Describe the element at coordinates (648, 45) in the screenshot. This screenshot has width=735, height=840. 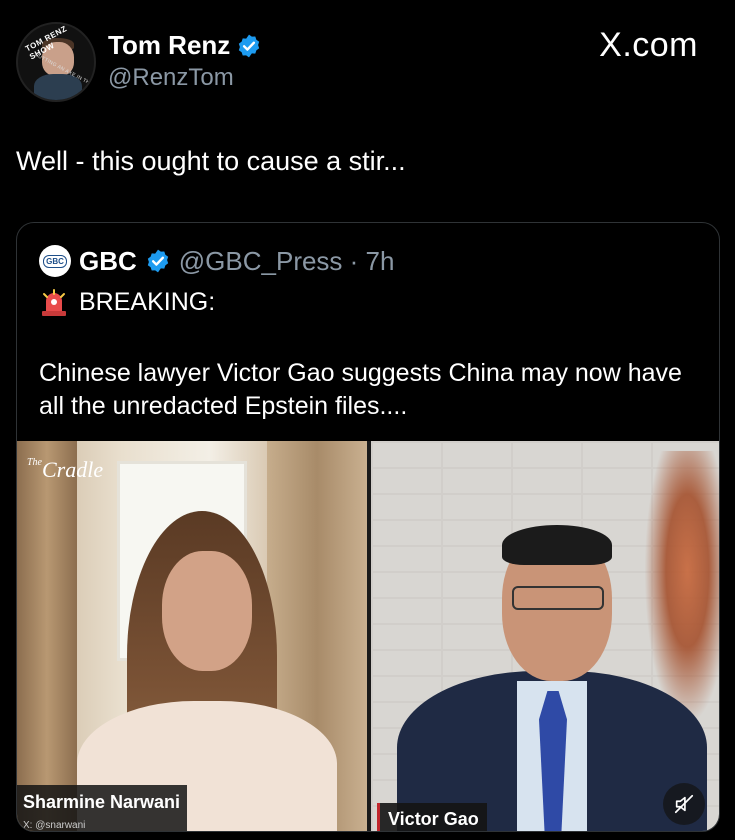
I see `source-label: X.com` at that location.